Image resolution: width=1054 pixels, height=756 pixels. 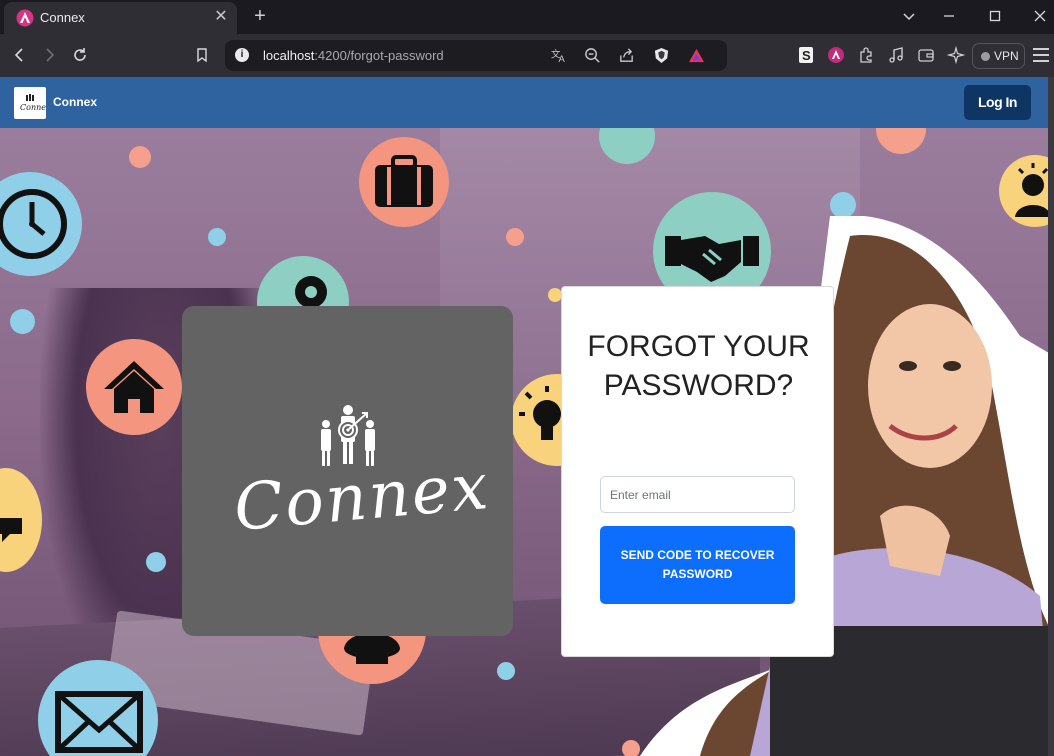 What do you see at coordinates (956, 55) in the screenshot?
I see `leo-ai-icon` at bounding box center [956, 55].